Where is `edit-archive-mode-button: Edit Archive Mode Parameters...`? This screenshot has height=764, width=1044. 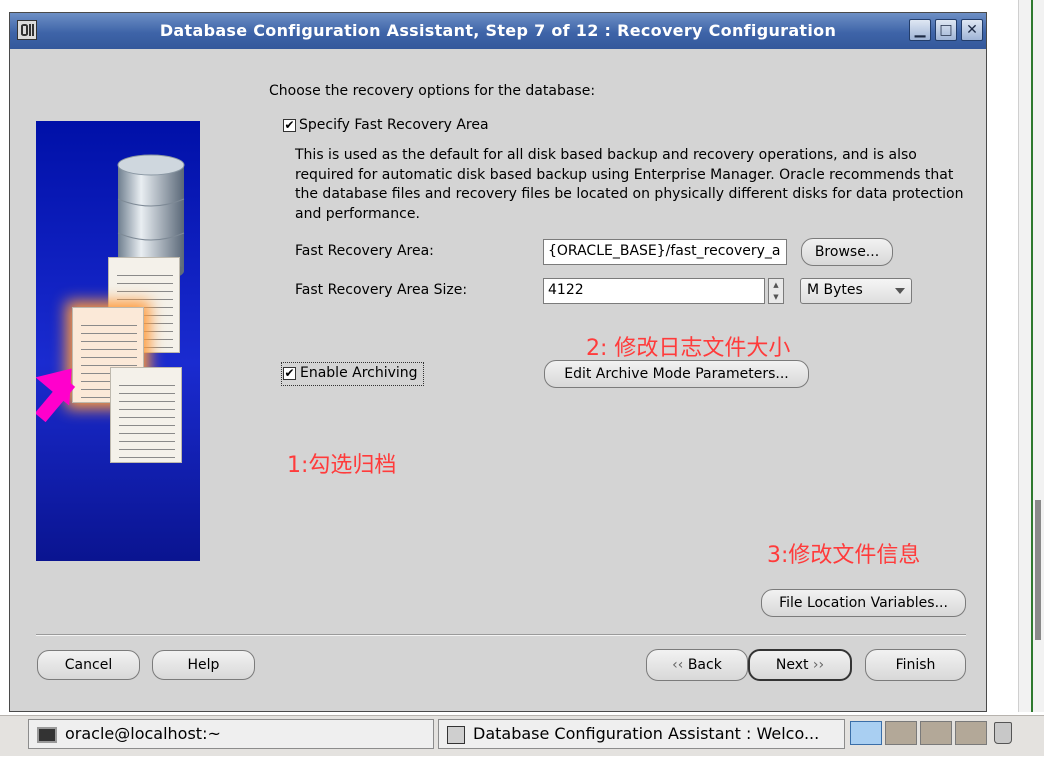 edit-archive-mode-button: Edit Archive Mode Parameters... is located at coordinates (676, 374).